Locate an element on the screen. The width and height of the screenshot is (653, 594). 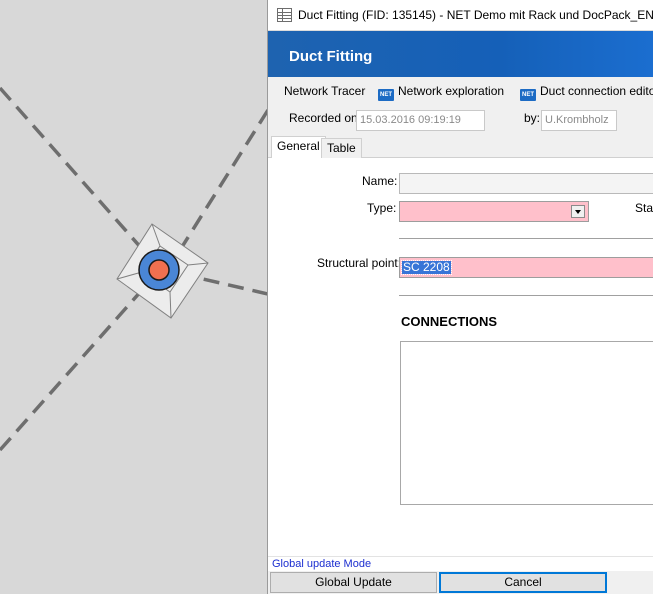
network-tracer-label: Network Tracer is located at coordinates (325, 91).